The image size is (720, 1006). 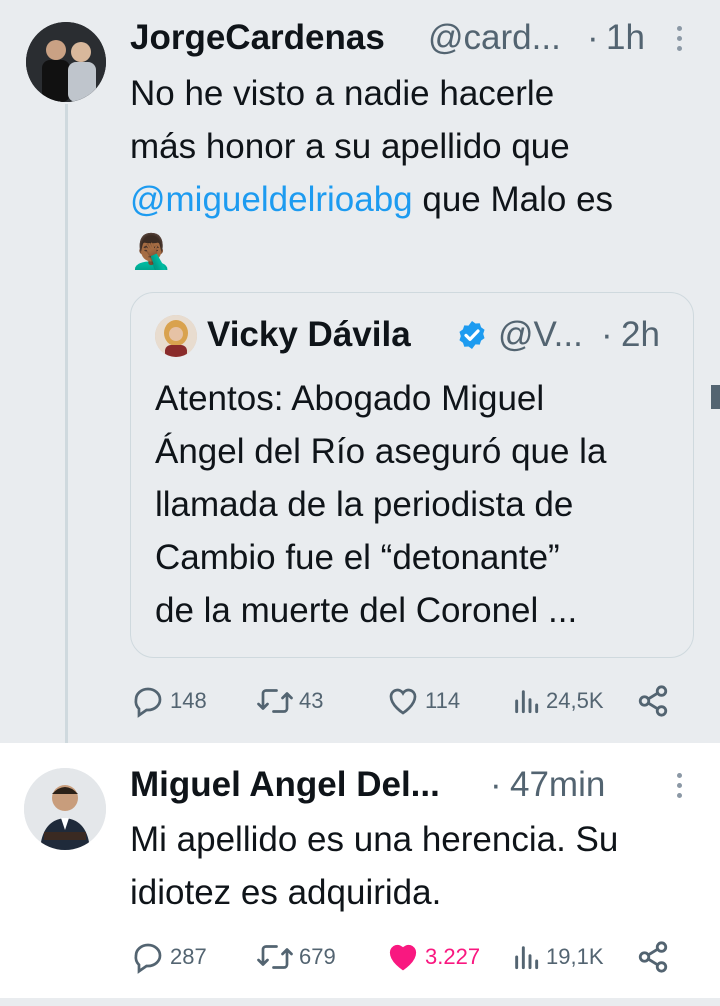 I want to click on retweet-count: 43, so click(x=311, y=700).